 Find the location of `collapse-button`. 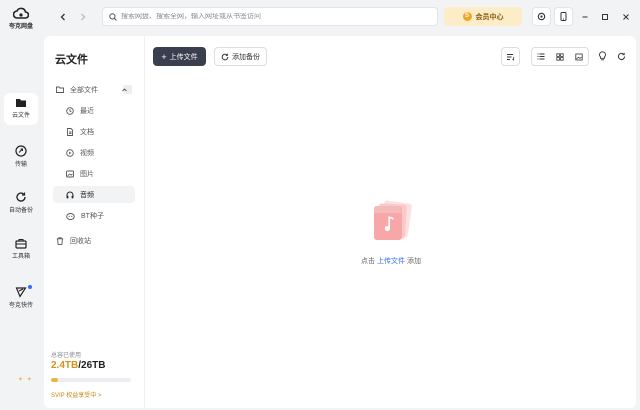

collapse-button is located at coordinates (127, 89).